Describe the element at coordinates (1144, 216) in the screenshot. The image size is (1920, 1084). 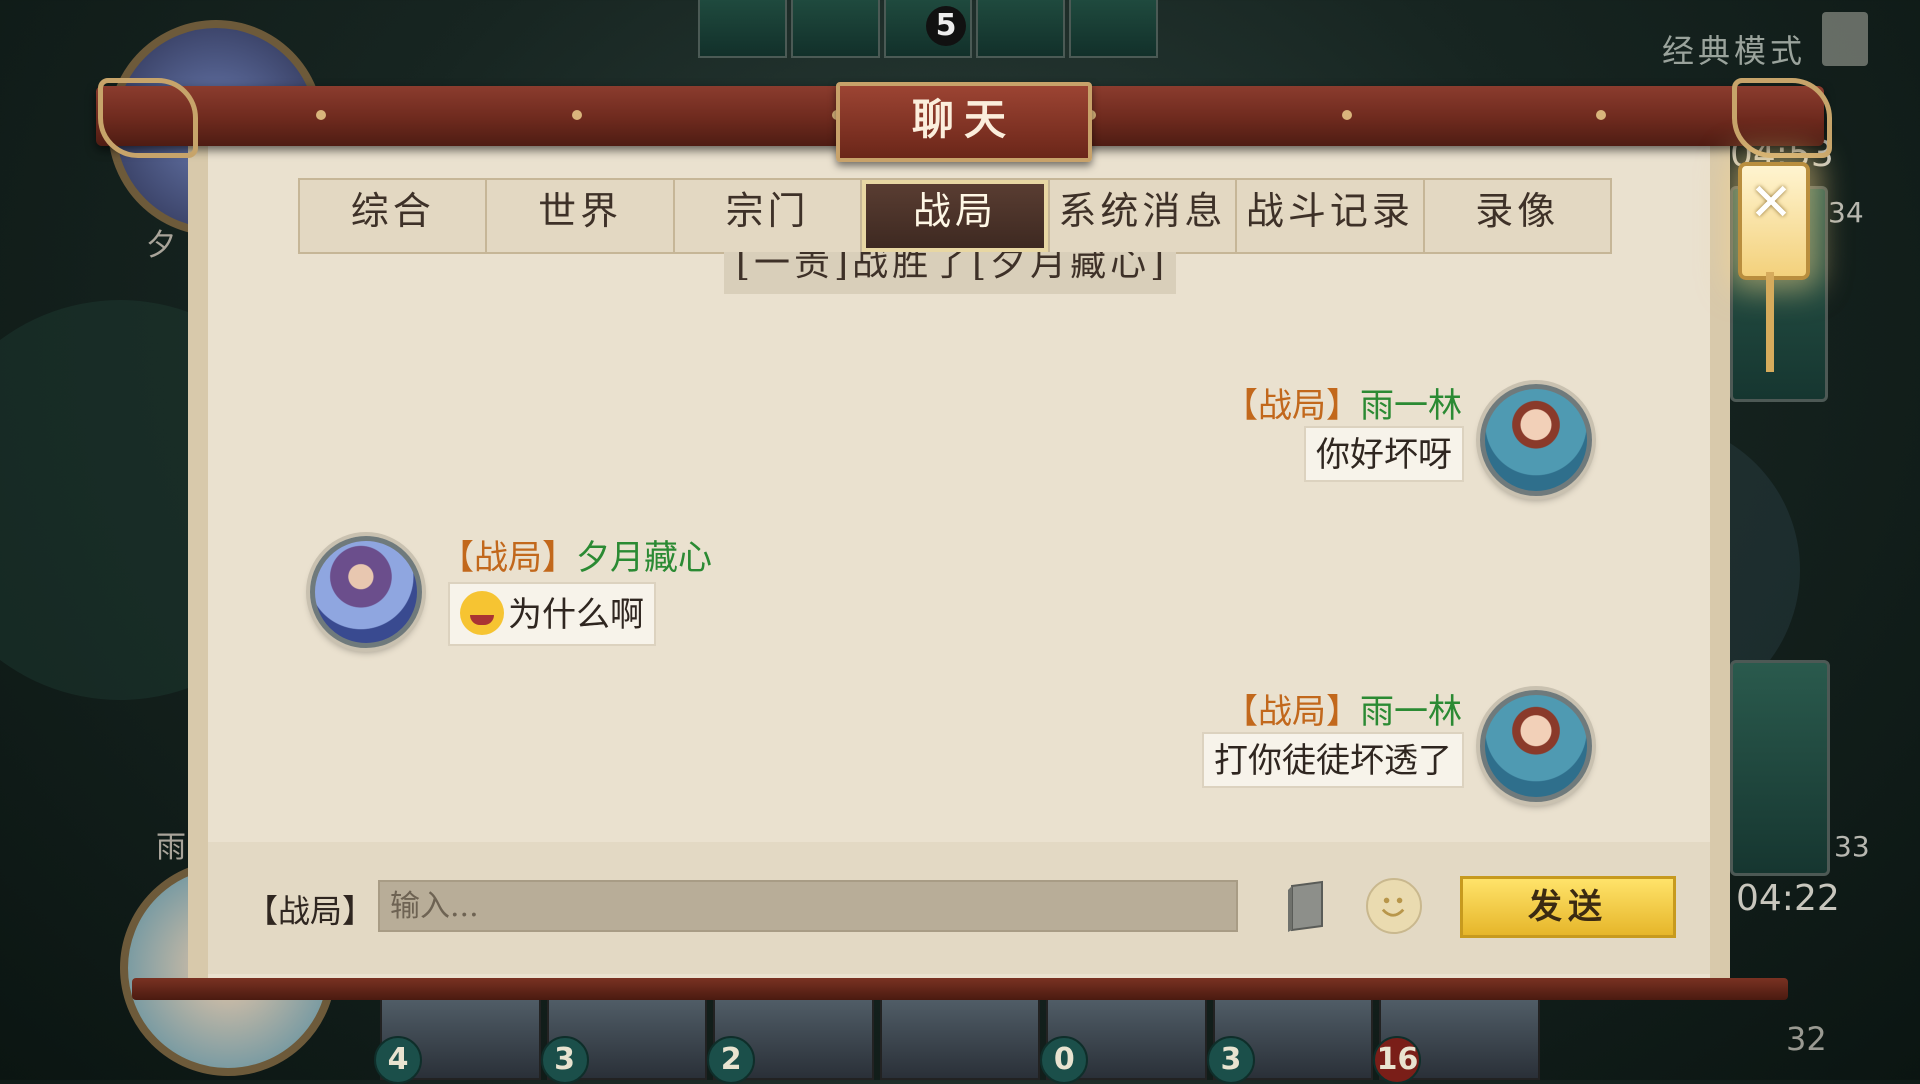
I see `tab-system-messages: 系统消息` at that location.